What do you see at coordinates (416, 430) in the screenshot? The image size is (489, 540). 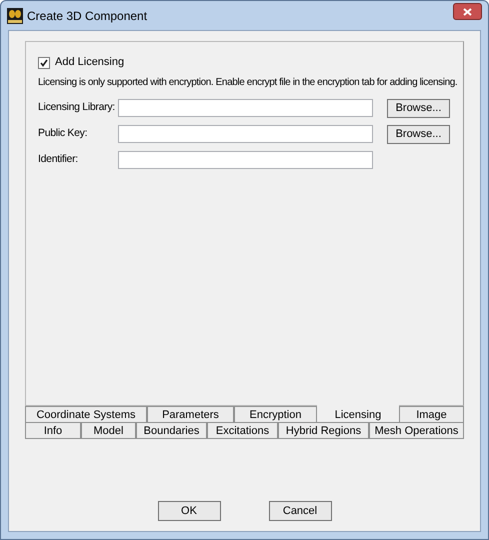 I see `tab: Mesh Operations` at bounding box center [416, 430].